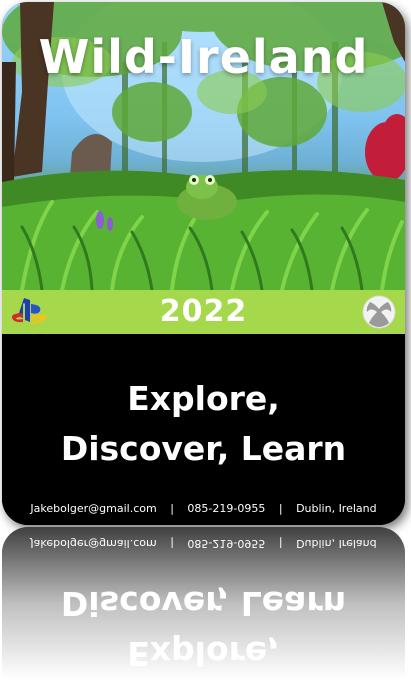 This screenshot has height=696, width=411. Describe the element at coordinates (226, 508) in the screenshot. I see `contact-phone: 085-219-0955` at that location.